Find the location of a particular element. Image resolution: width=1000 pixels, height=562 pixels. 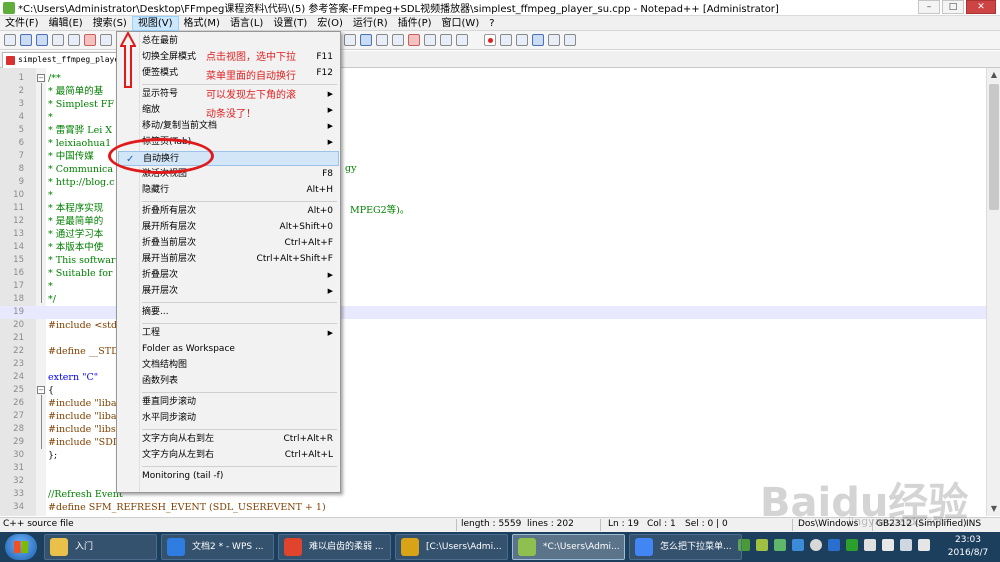

save-icon is located at coordinates (42, 40).